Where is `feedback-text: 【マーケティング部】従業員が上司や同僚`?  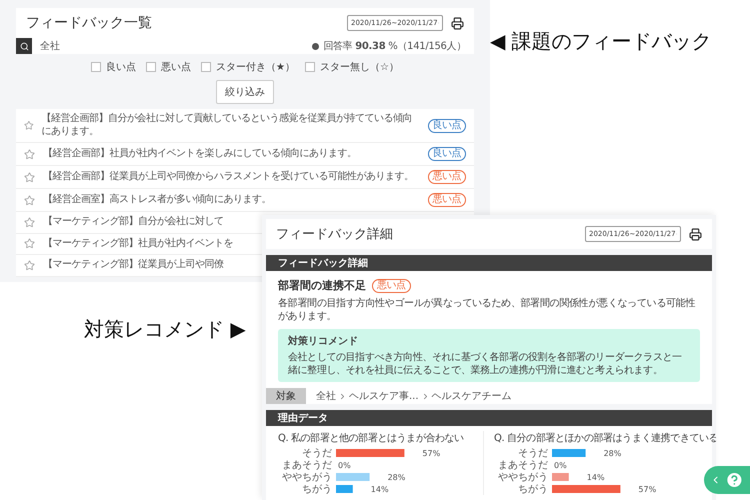
feedback-text: 【マーケティング部】従業員が上司や同僚 is located at coordinates (133, 265).